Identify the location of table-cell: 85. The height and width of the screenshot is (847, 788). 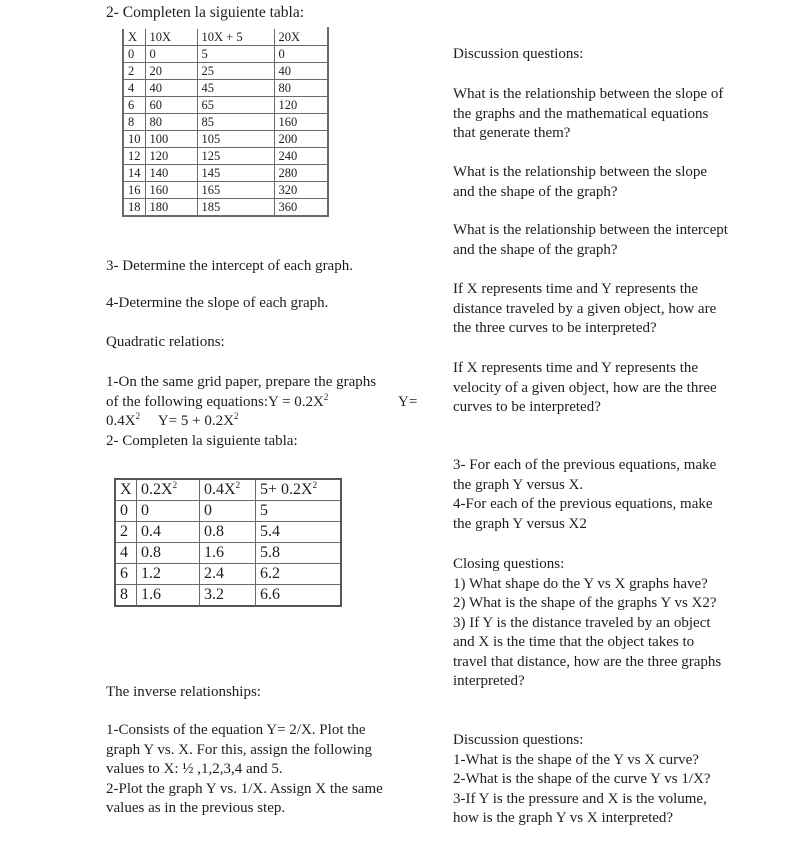
(235, 122).